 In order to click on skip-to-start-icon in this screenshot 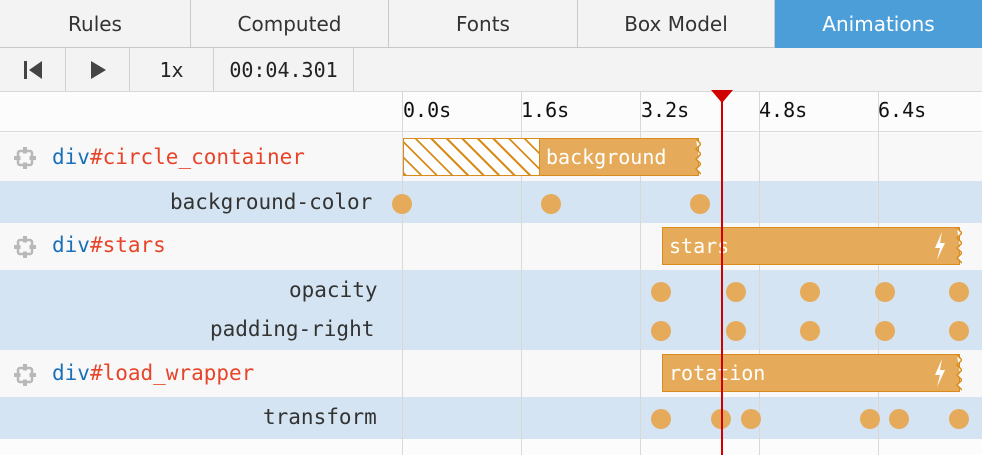, I will do `click(32, 69)`.